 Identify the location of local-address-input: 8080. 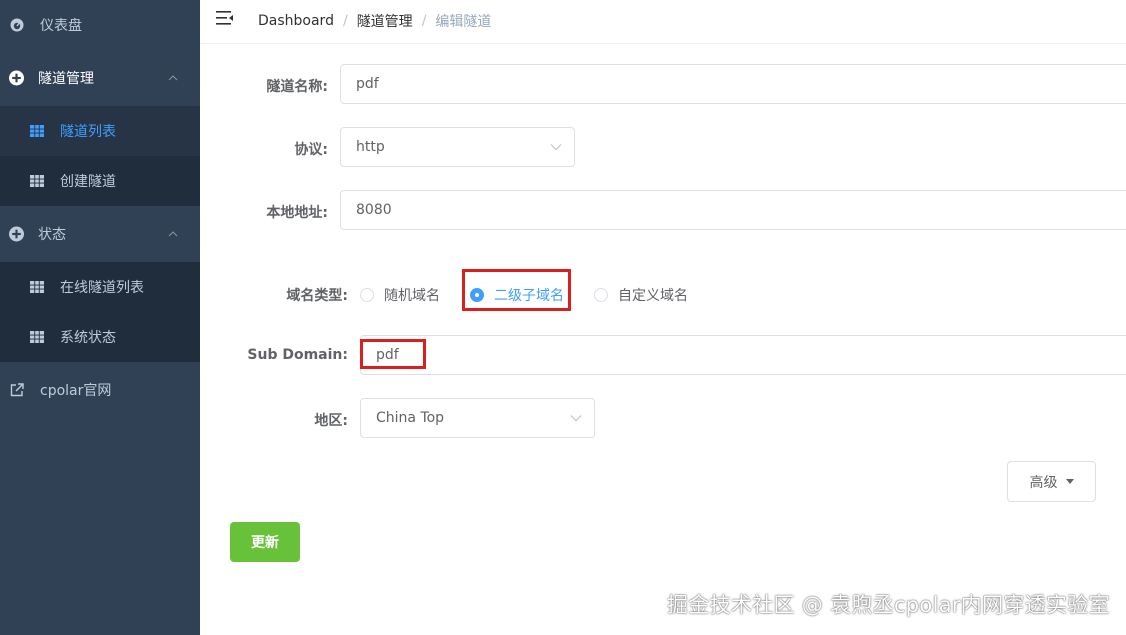
(733, 210).